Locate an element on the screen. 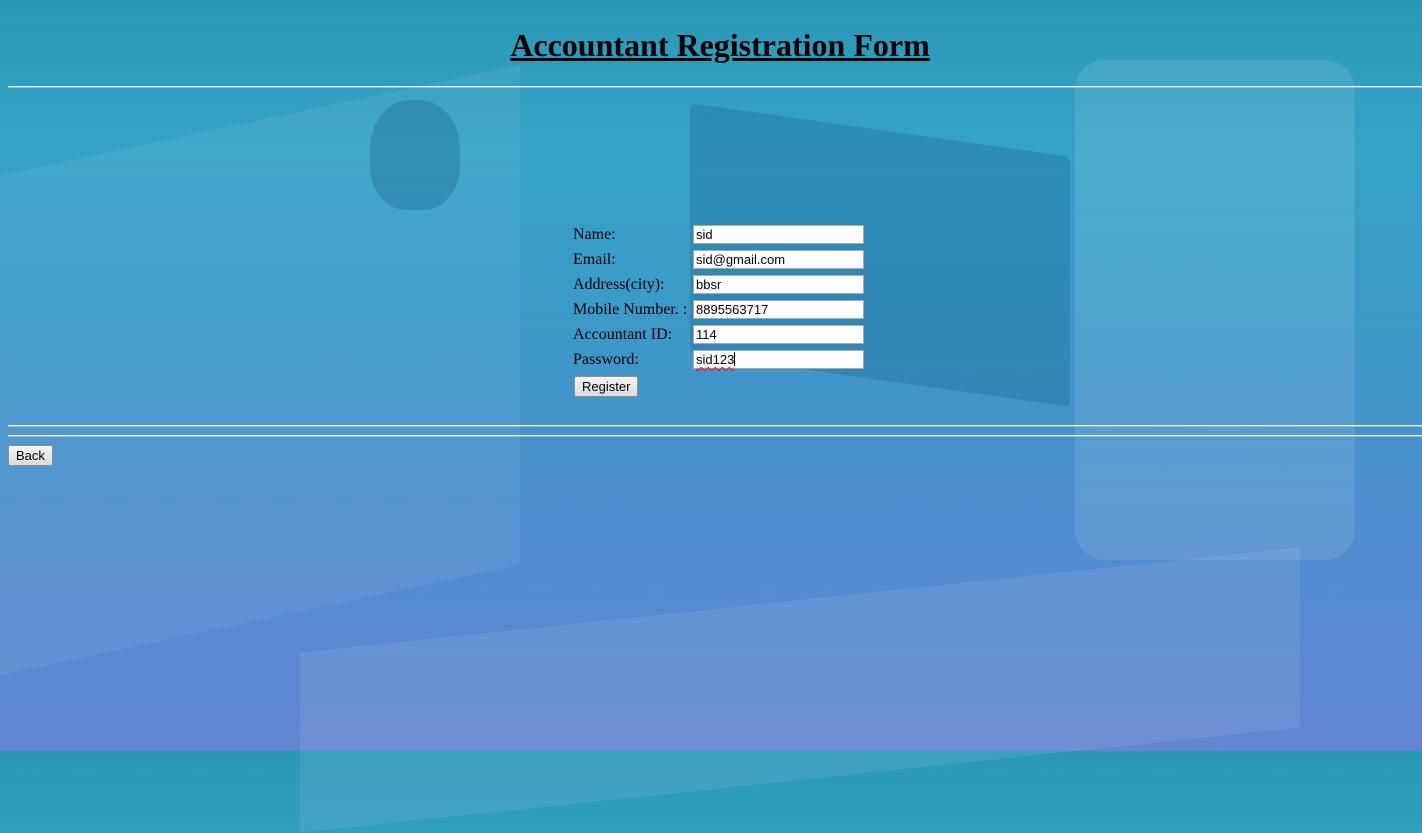 Image resolution: width=1422 pixels, height=833 pixels. password-field: sid123 is located at coordinates (778, 359).